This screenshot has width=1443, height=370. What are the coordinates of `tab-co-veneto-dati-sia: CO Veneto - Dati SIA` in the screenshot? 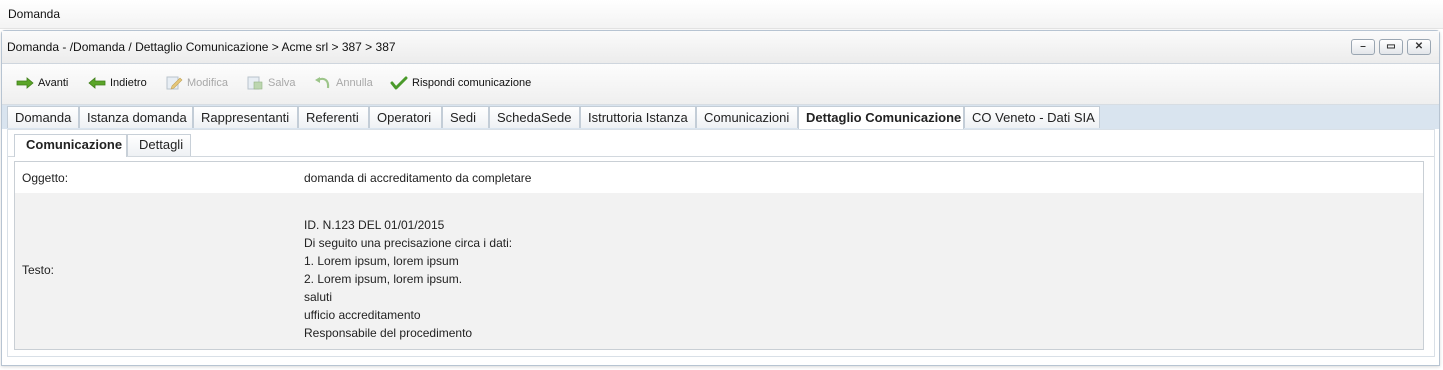 It's located at (1032, 117).